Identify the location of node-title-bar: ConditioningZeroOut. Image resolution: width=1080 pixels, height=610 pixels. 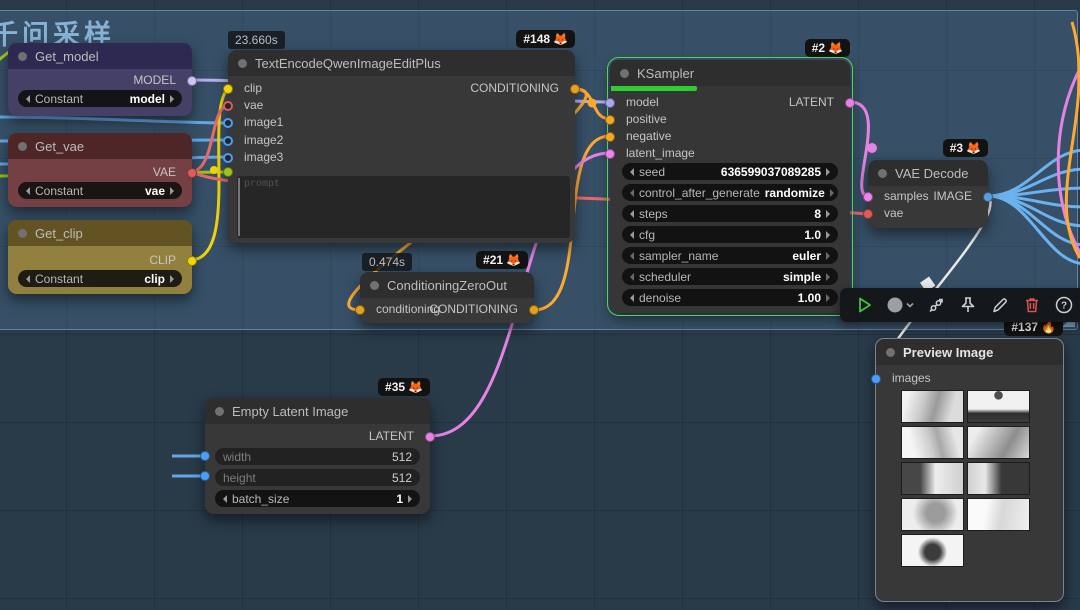
(447, 285).